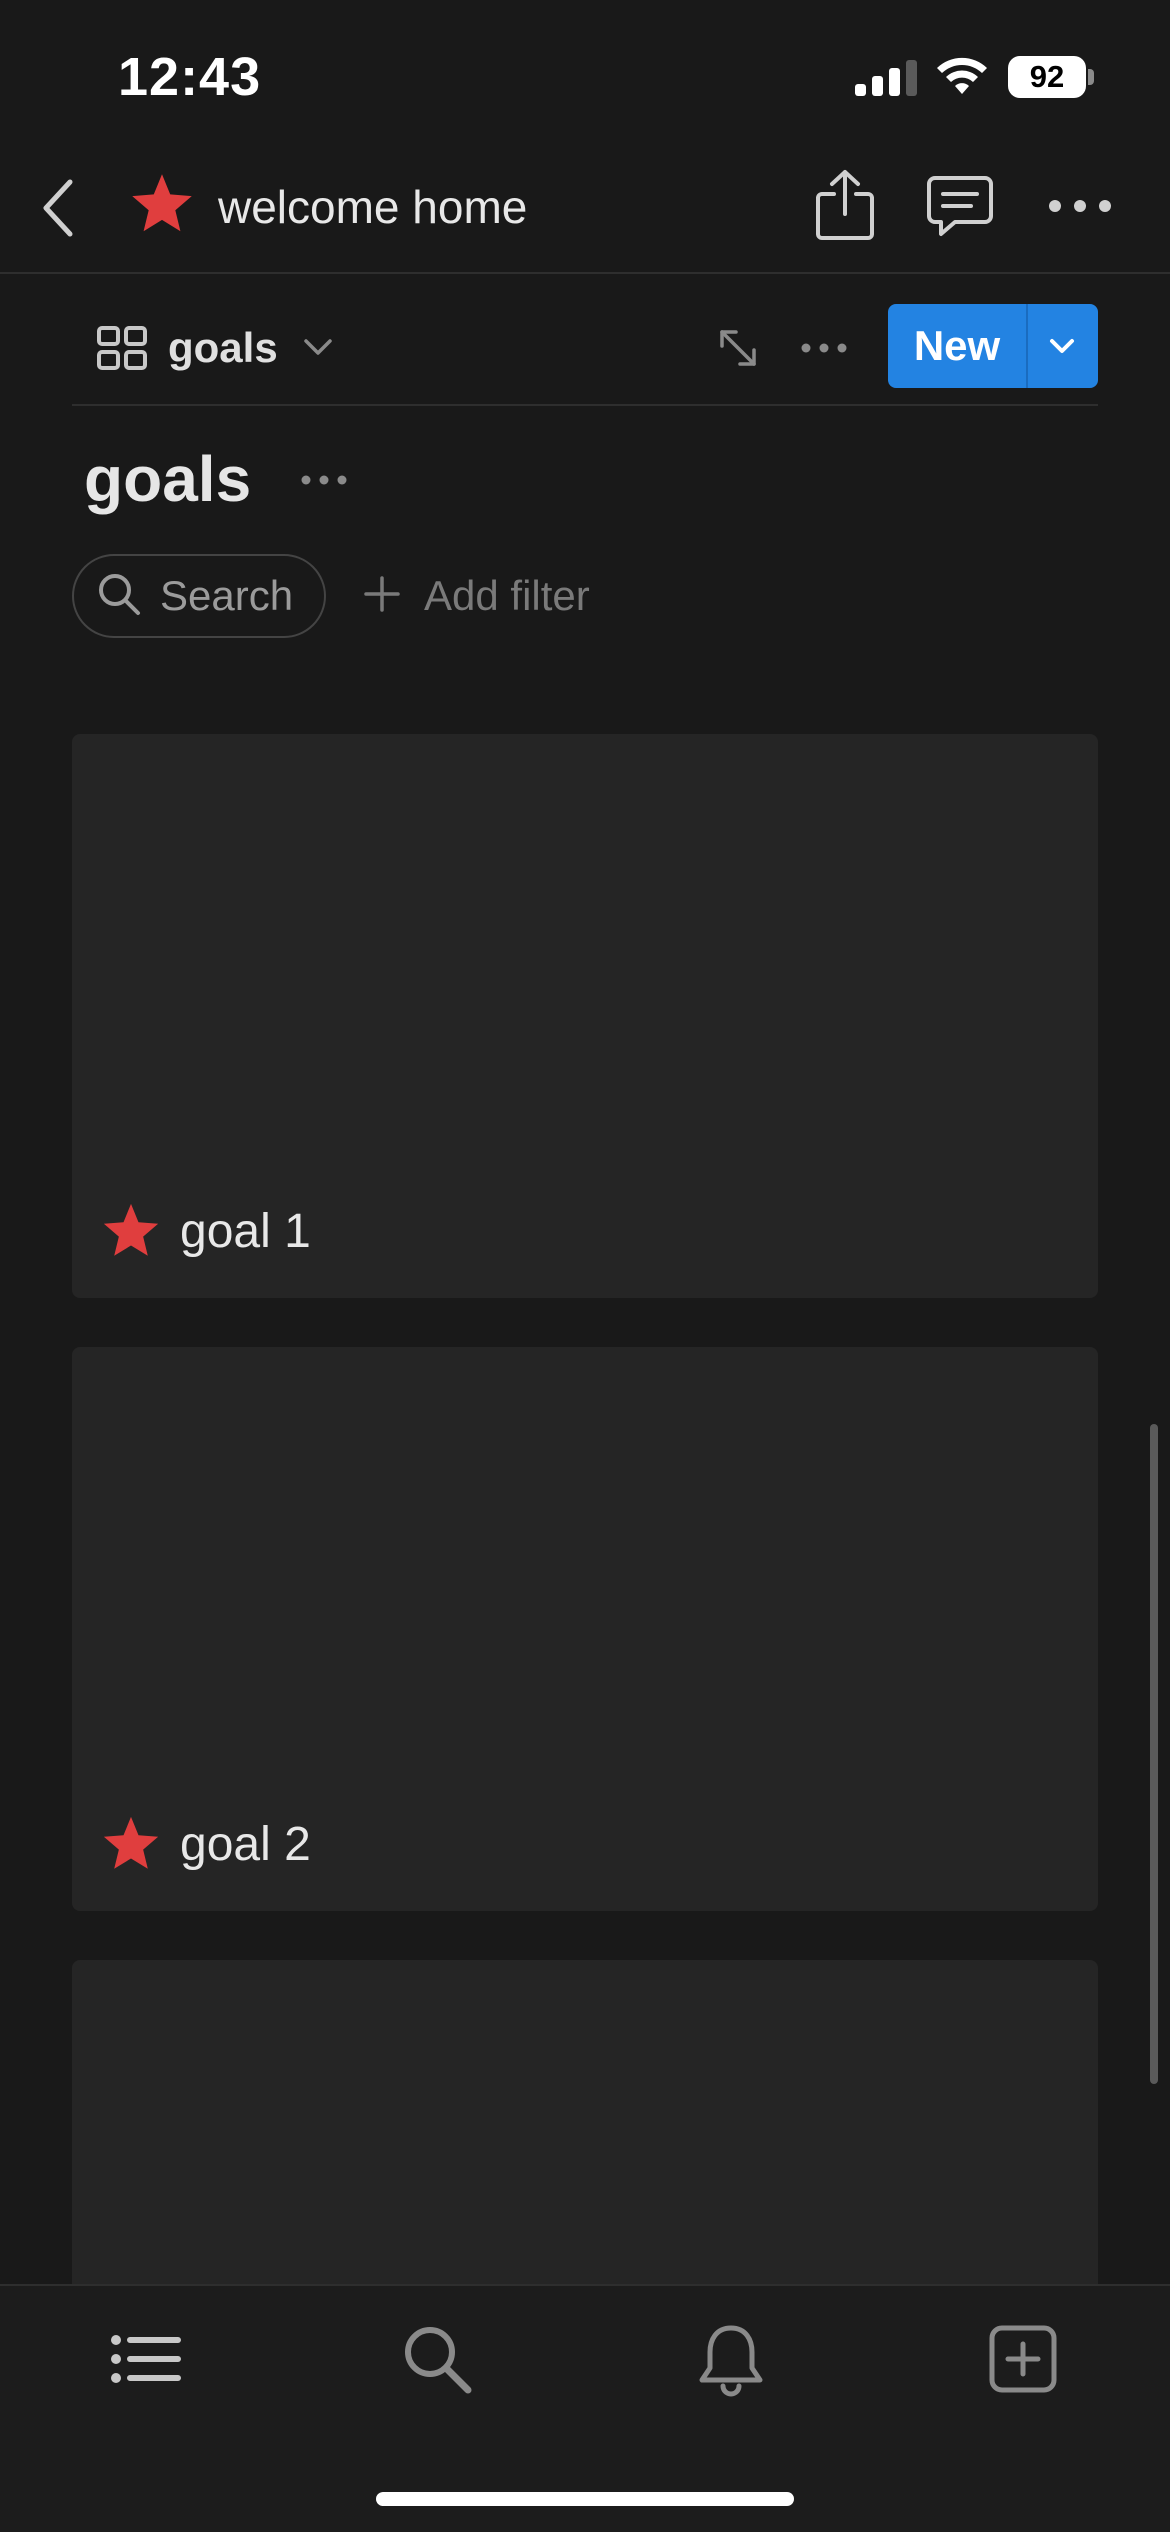  Describe the element at coordinates (1080, 206) in the screenshot. I see `more-icon` at that location.